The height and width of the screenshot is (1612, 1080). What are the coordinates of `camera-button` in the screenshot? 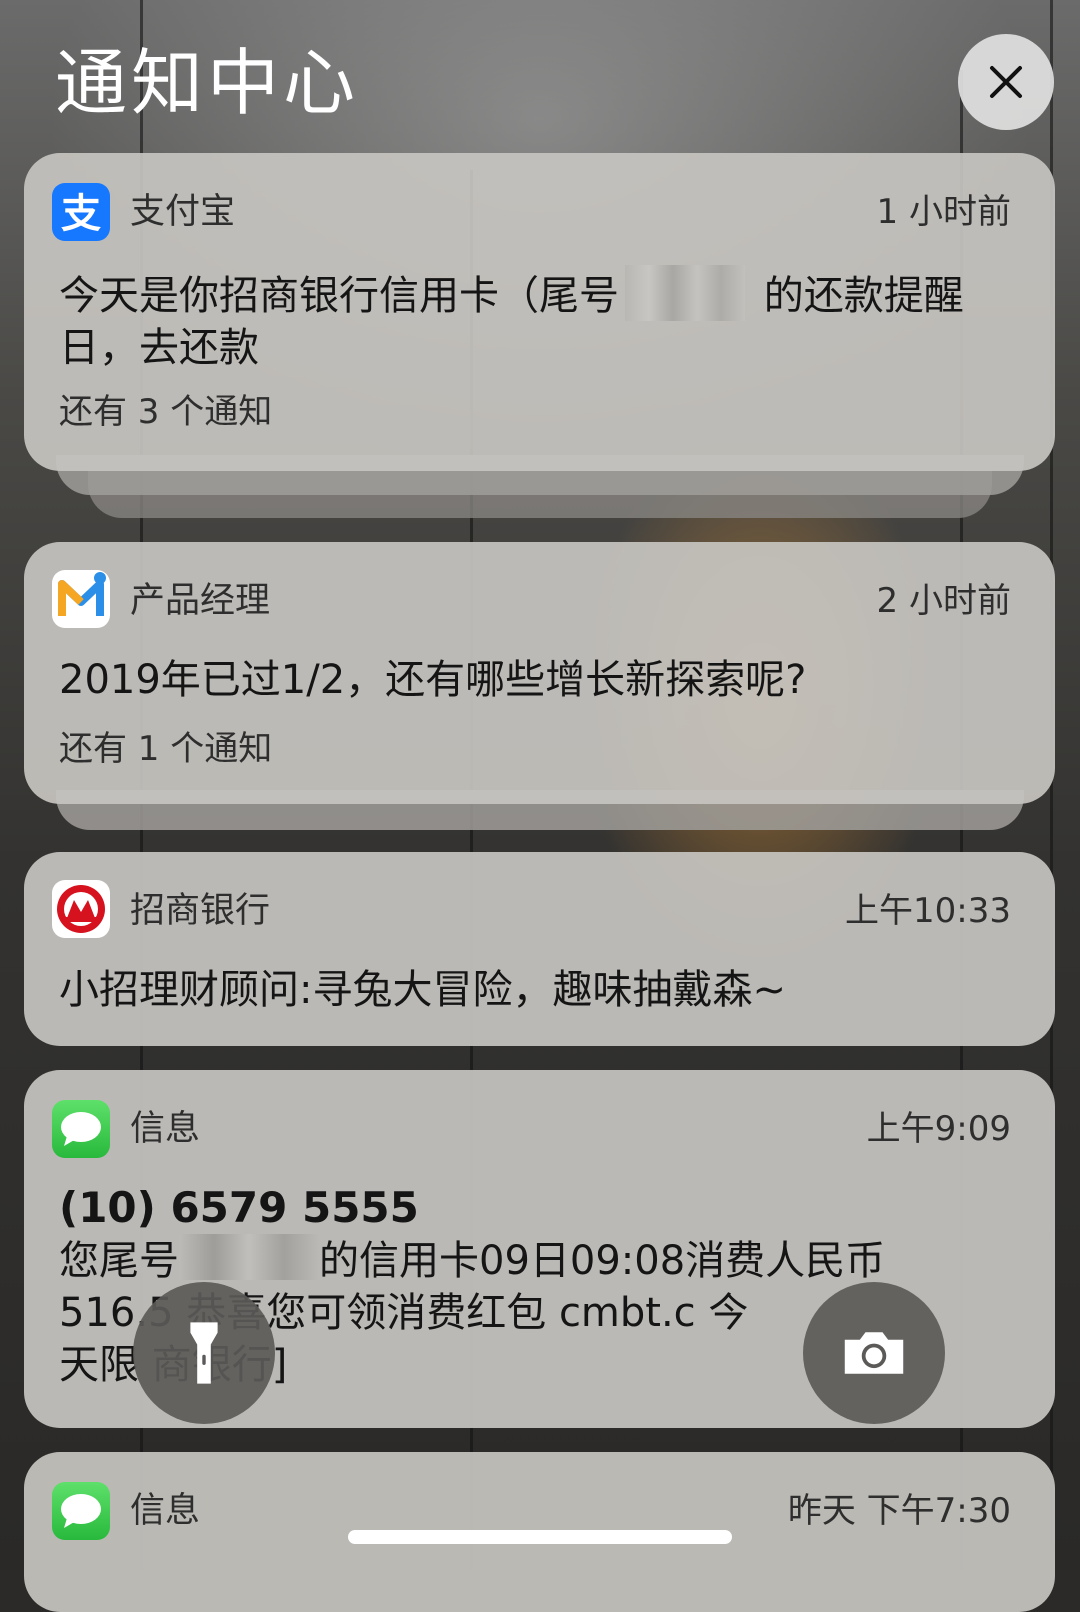 It's located at (874, 1353).